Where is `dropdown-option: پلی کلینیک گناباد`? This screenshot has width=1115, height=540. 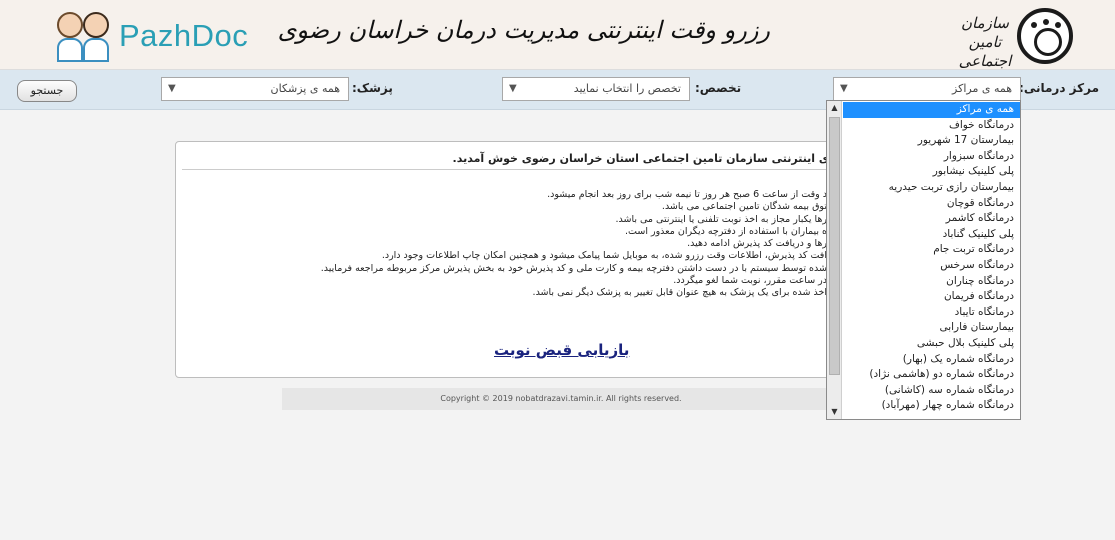
dropdown-option: پلی کلینیک گناباد is located at coordinates (931, 235).